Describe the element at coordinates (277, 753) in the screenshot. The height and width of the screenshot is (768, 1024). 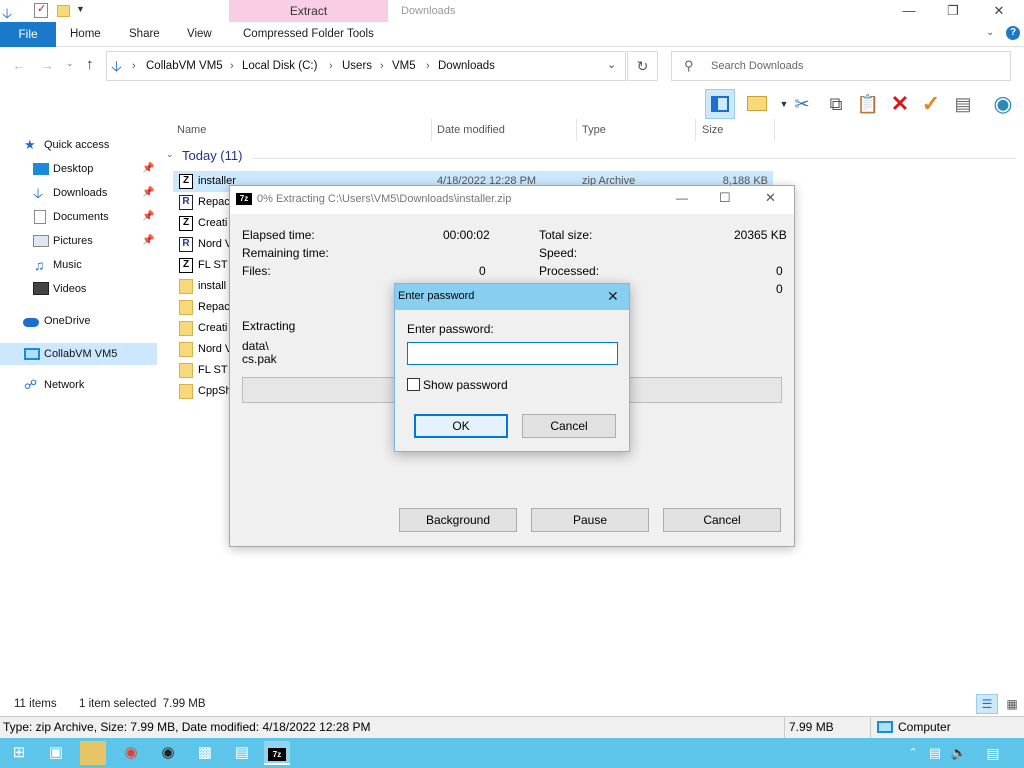
I see `7zip-taskbar-icon: 7z` at that location.